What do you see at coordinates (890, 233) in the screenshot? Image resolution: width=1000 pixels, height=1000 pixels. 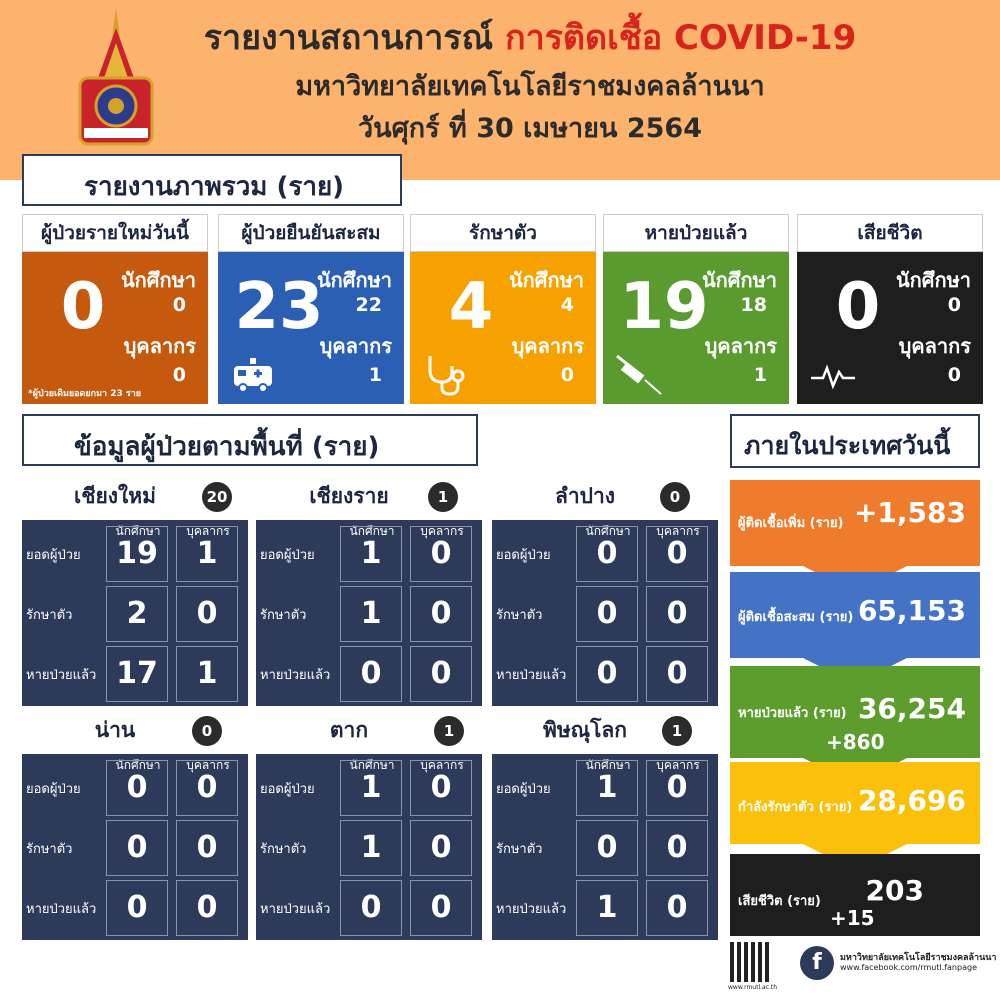 I see `card-label: เสียชีวิต` at bounding box center [890, 233].